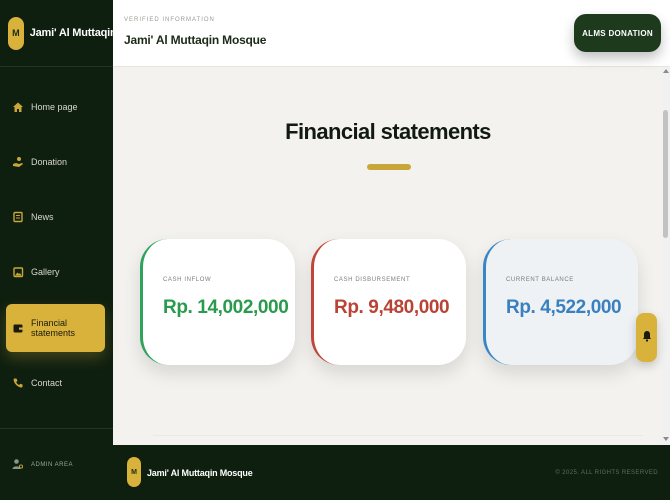 The image size is (670, 500). Describe the element at coordinates (18, 328) in the screenshot. I see `wallet-icon` at that location.